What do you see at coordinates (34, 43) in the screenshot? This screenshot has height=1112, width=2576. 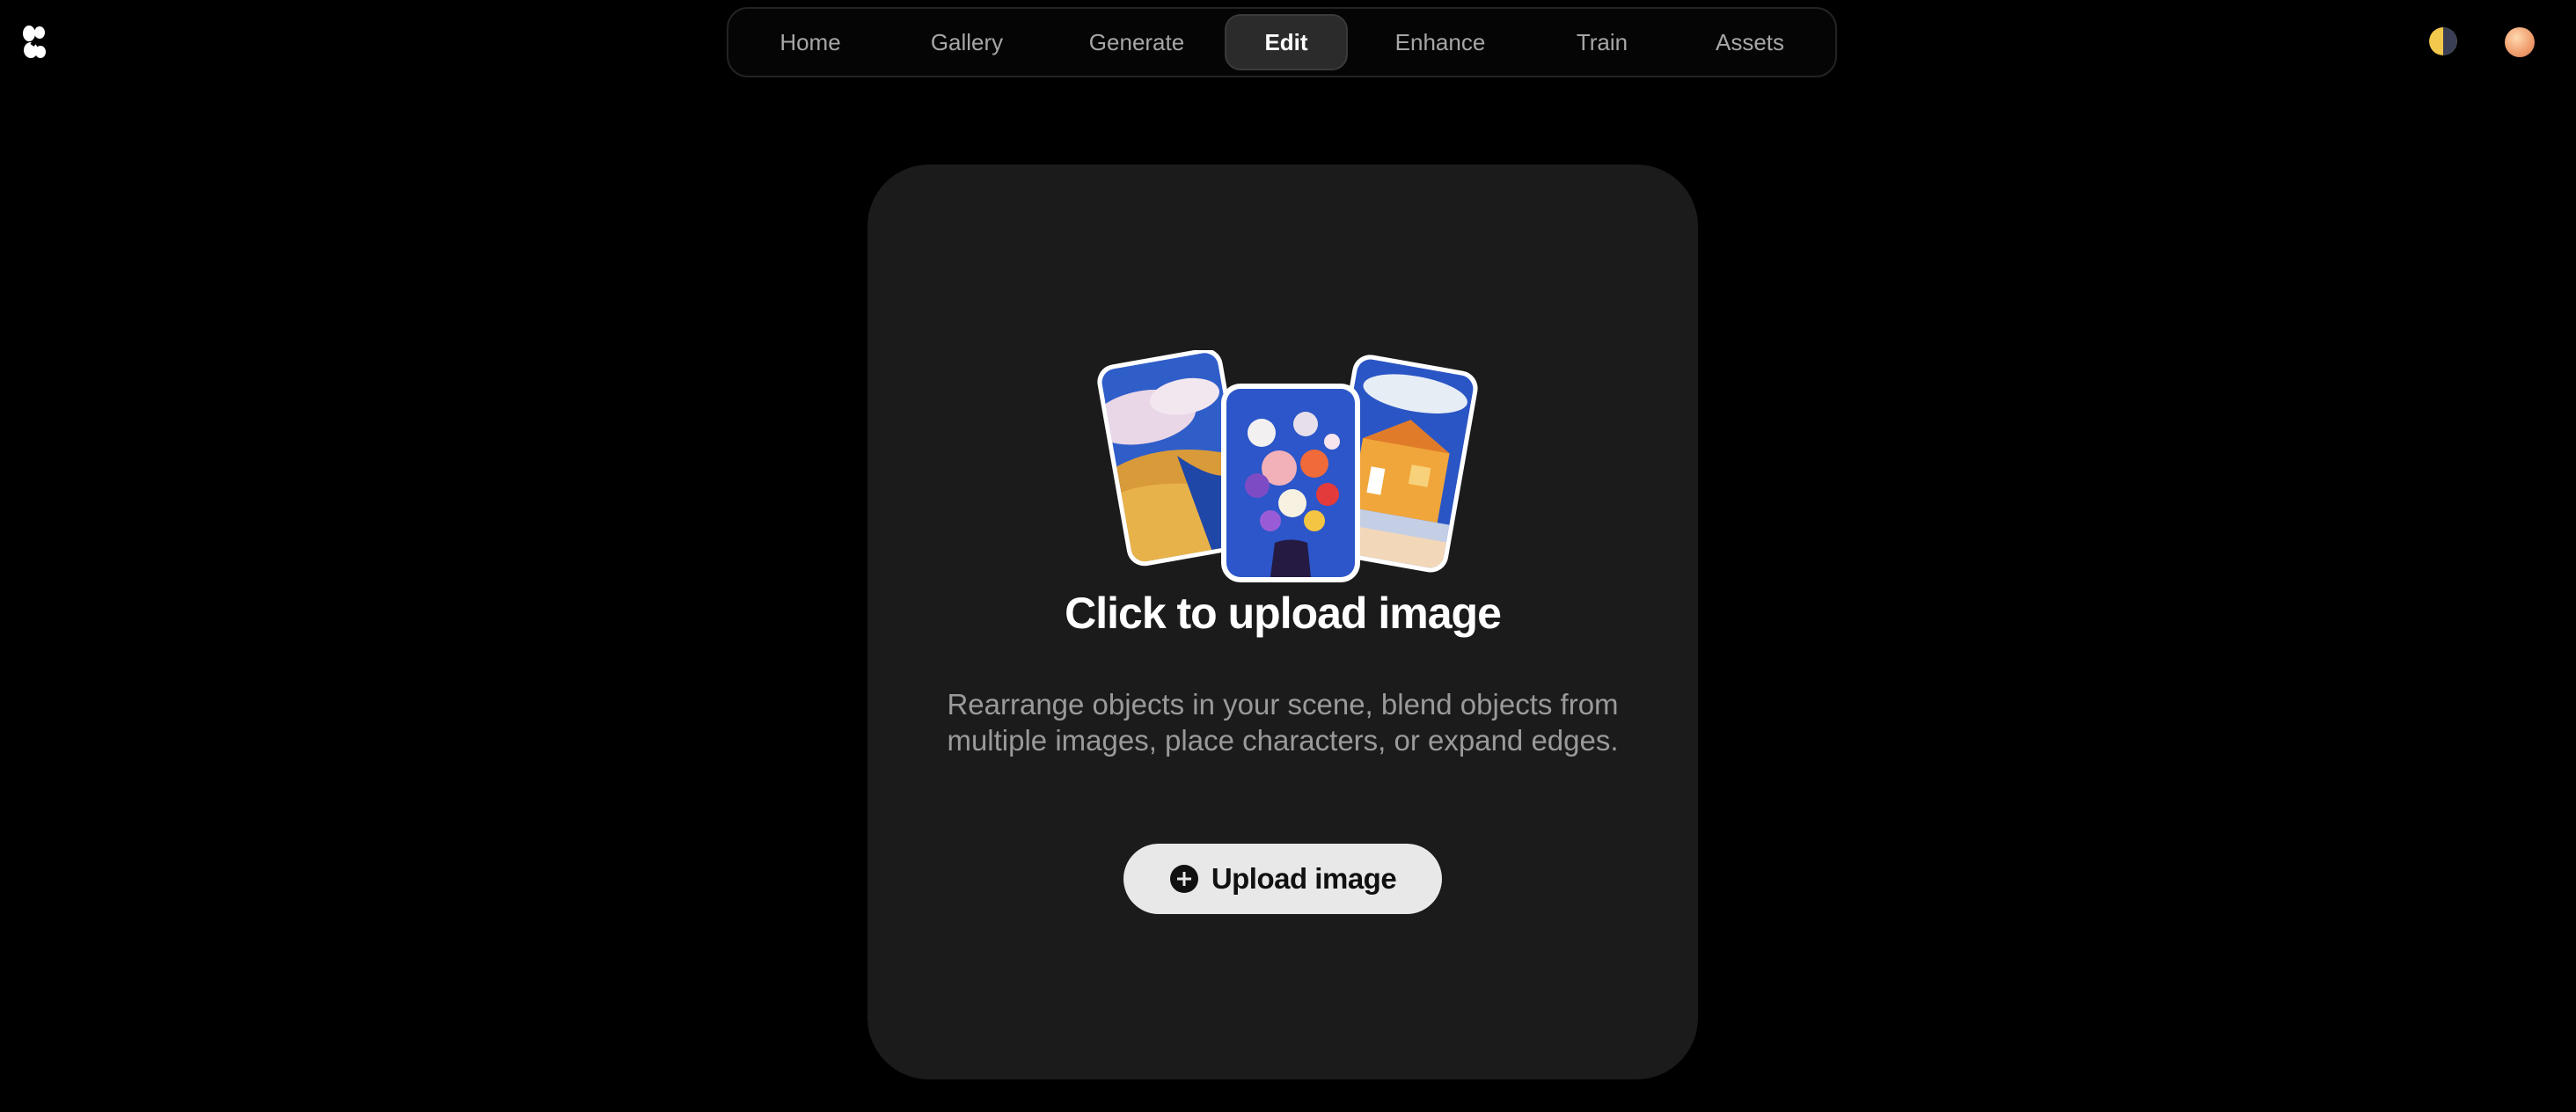 I see `krea-logo-icon` at bounding box center [34, 43].